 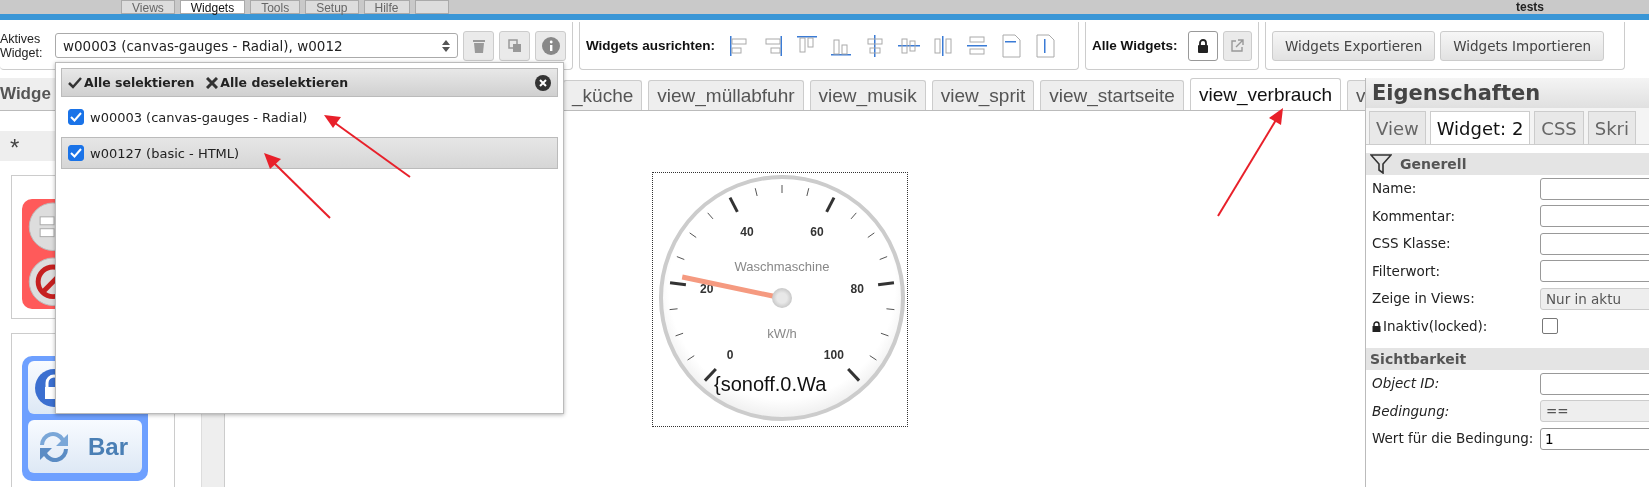 What do you see at coordinates (431, 7) in the screenshot?
I see `blank-tab` at bounding box center [431, 7].